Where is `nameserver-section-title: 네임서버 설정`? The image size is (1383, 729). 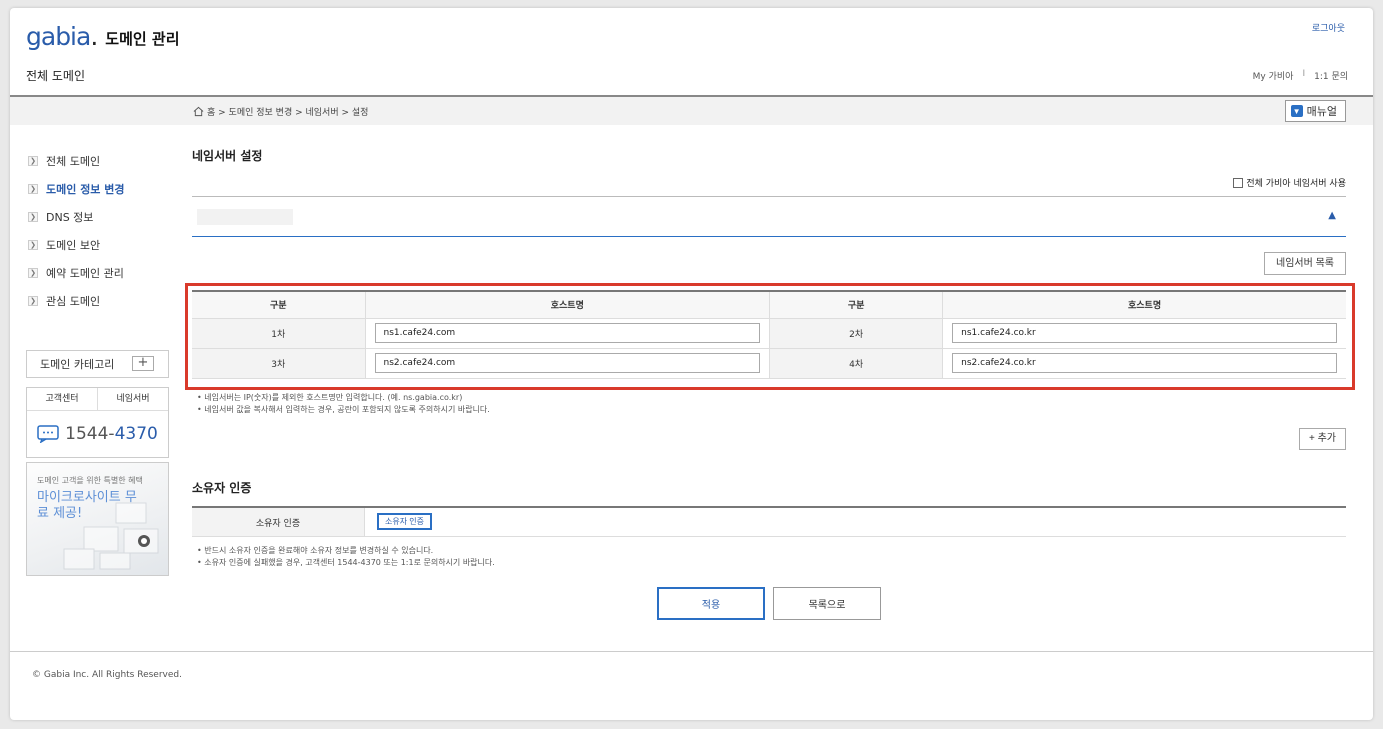 nameserver-section-title: 네임서버 설정 is located at coordinates (227, 156).